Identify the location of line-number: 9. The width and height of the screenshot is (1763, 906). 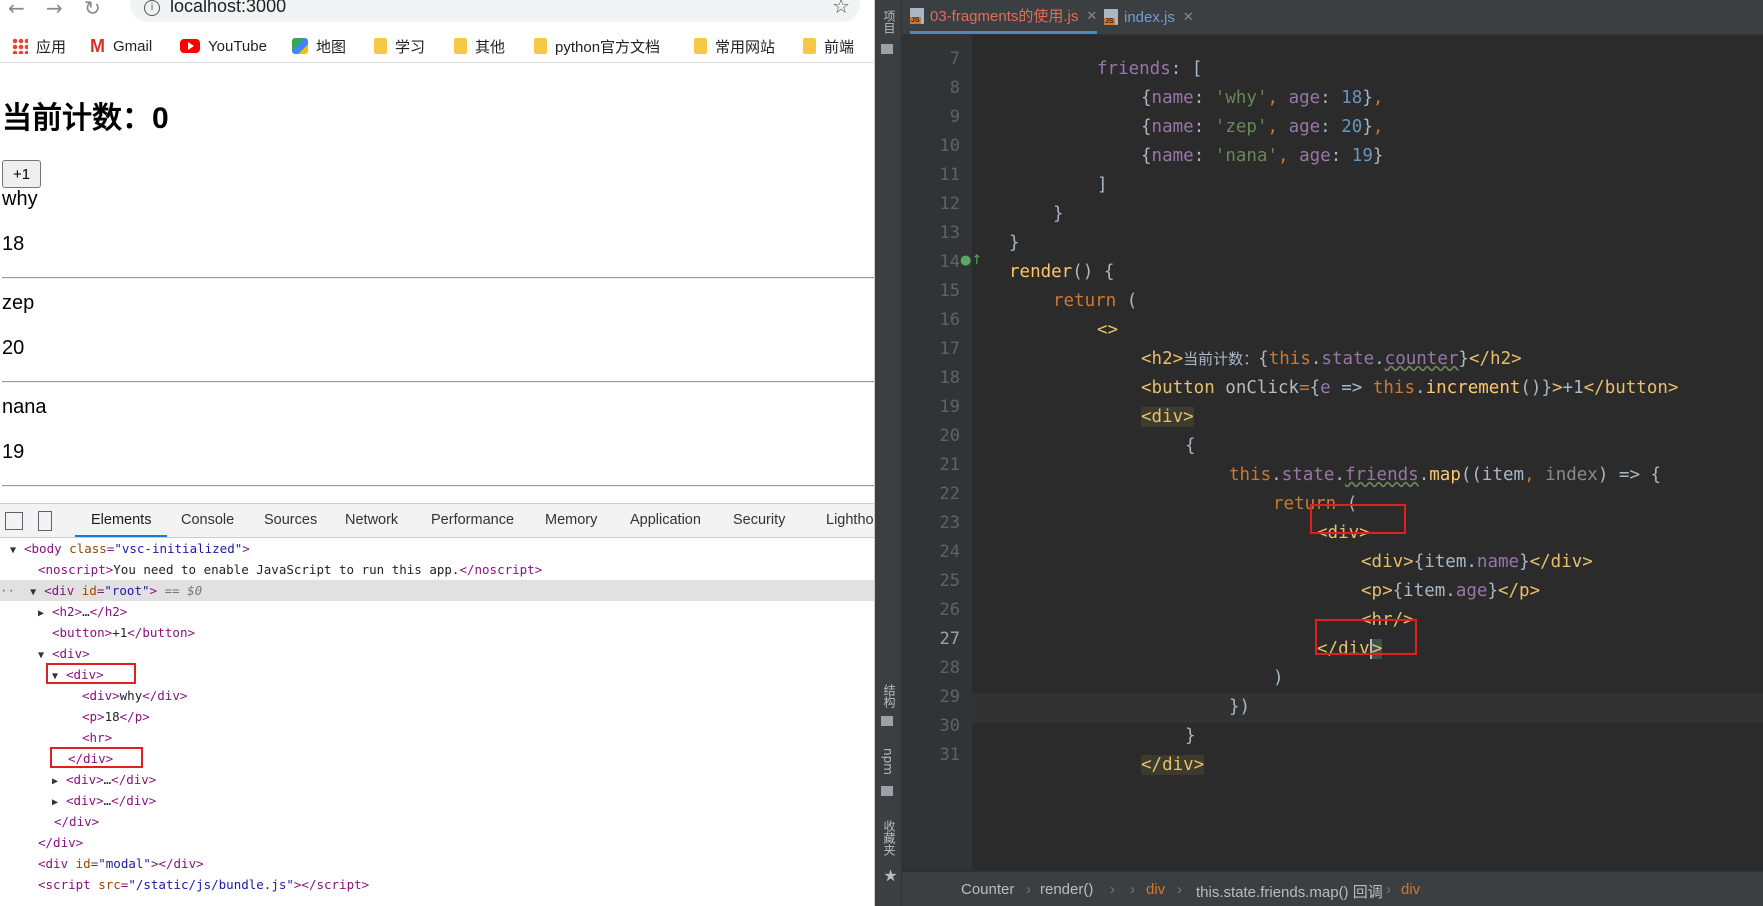
(954, 117).